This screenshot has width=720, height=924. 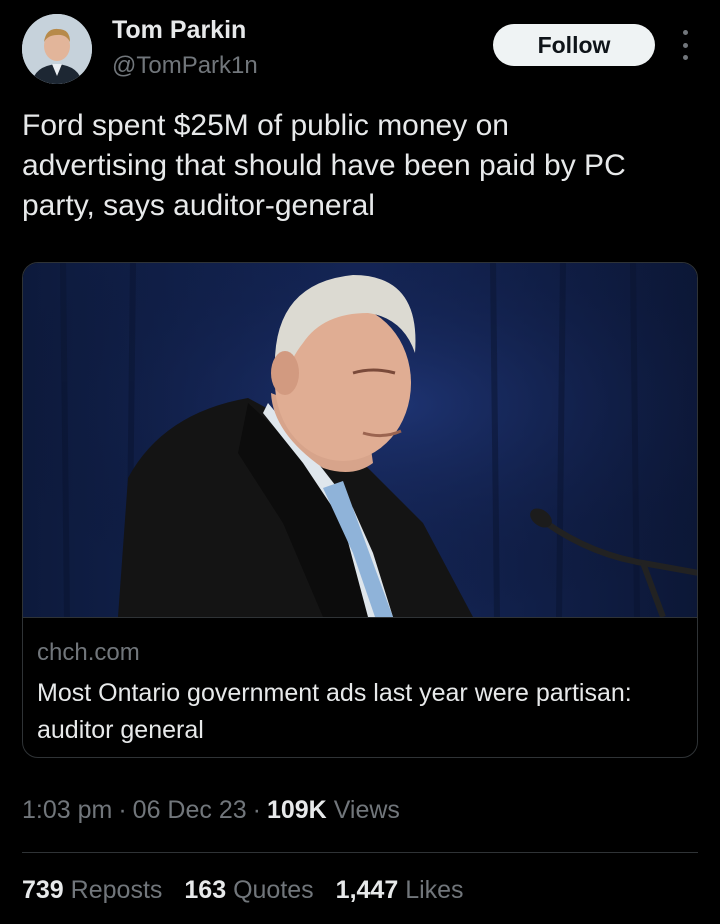 I want to click on card-domain: chch.com, so click(x=88, y=652).